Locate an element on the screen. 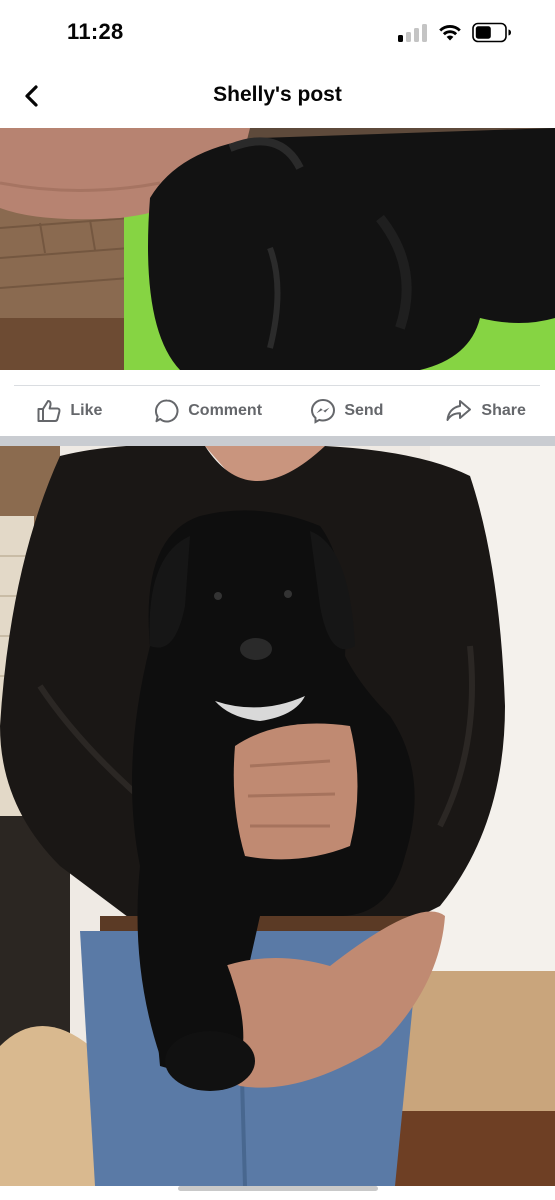  comment-button: Comment is located at coordinates (208, 411).